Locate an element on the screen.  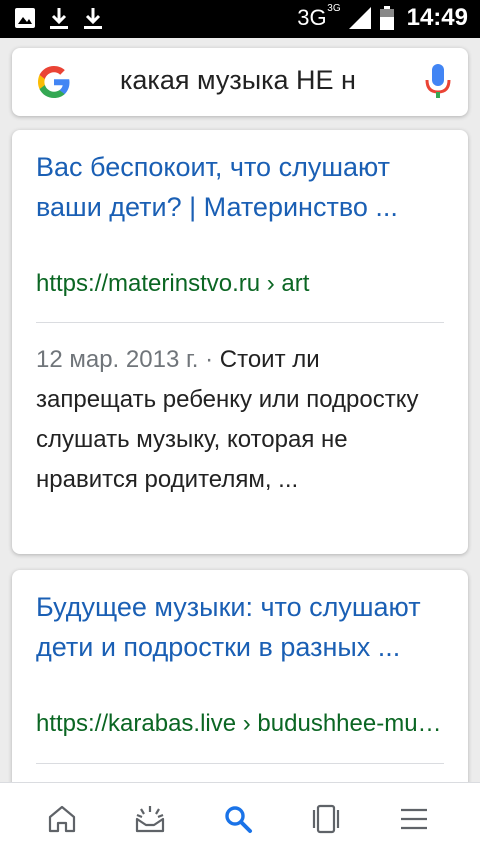
result-date: 12 мар. 2013 г. is located at coordinates (117, 359).